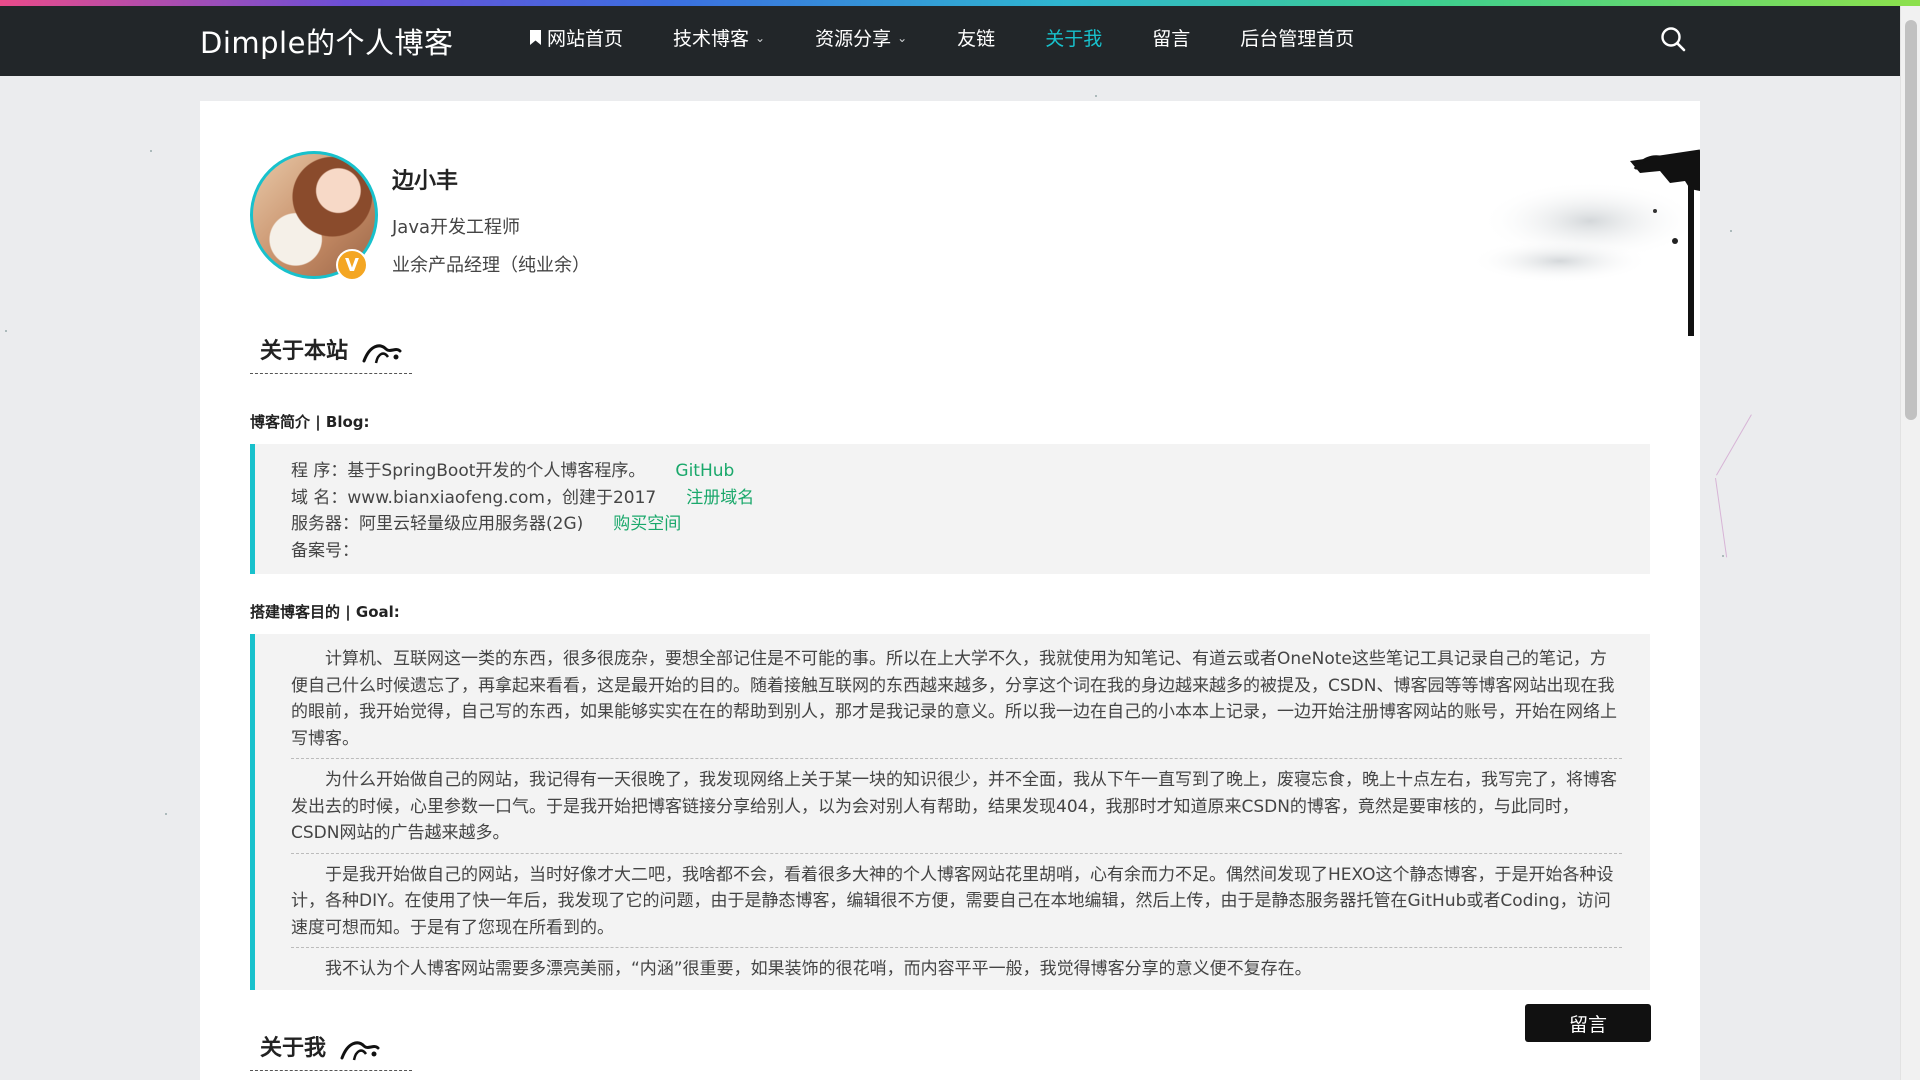 This screenshot has width=1920, height=1080. What do you see at coordinates (468, 471) in the screenshot?
I see `info-text: 程 序：基于SpringBoot开发的个人博客程序。` at bounding box center [468, 471].